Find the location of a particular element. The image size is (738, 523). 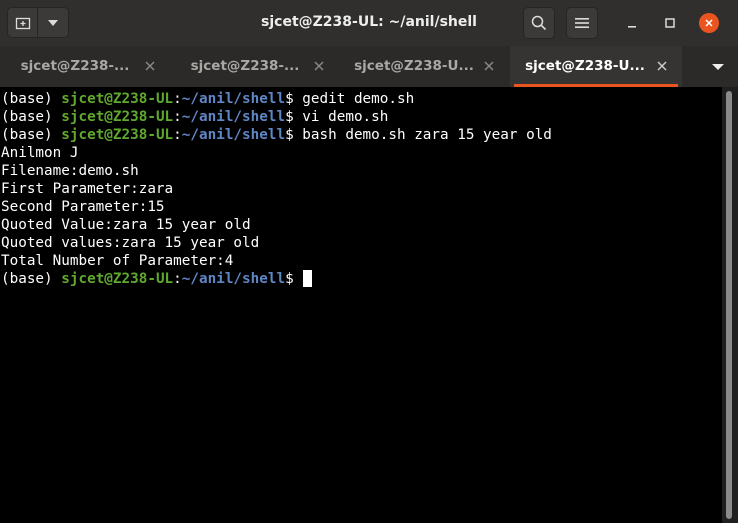

dropdown-icon is located at coordinates (53, 22).